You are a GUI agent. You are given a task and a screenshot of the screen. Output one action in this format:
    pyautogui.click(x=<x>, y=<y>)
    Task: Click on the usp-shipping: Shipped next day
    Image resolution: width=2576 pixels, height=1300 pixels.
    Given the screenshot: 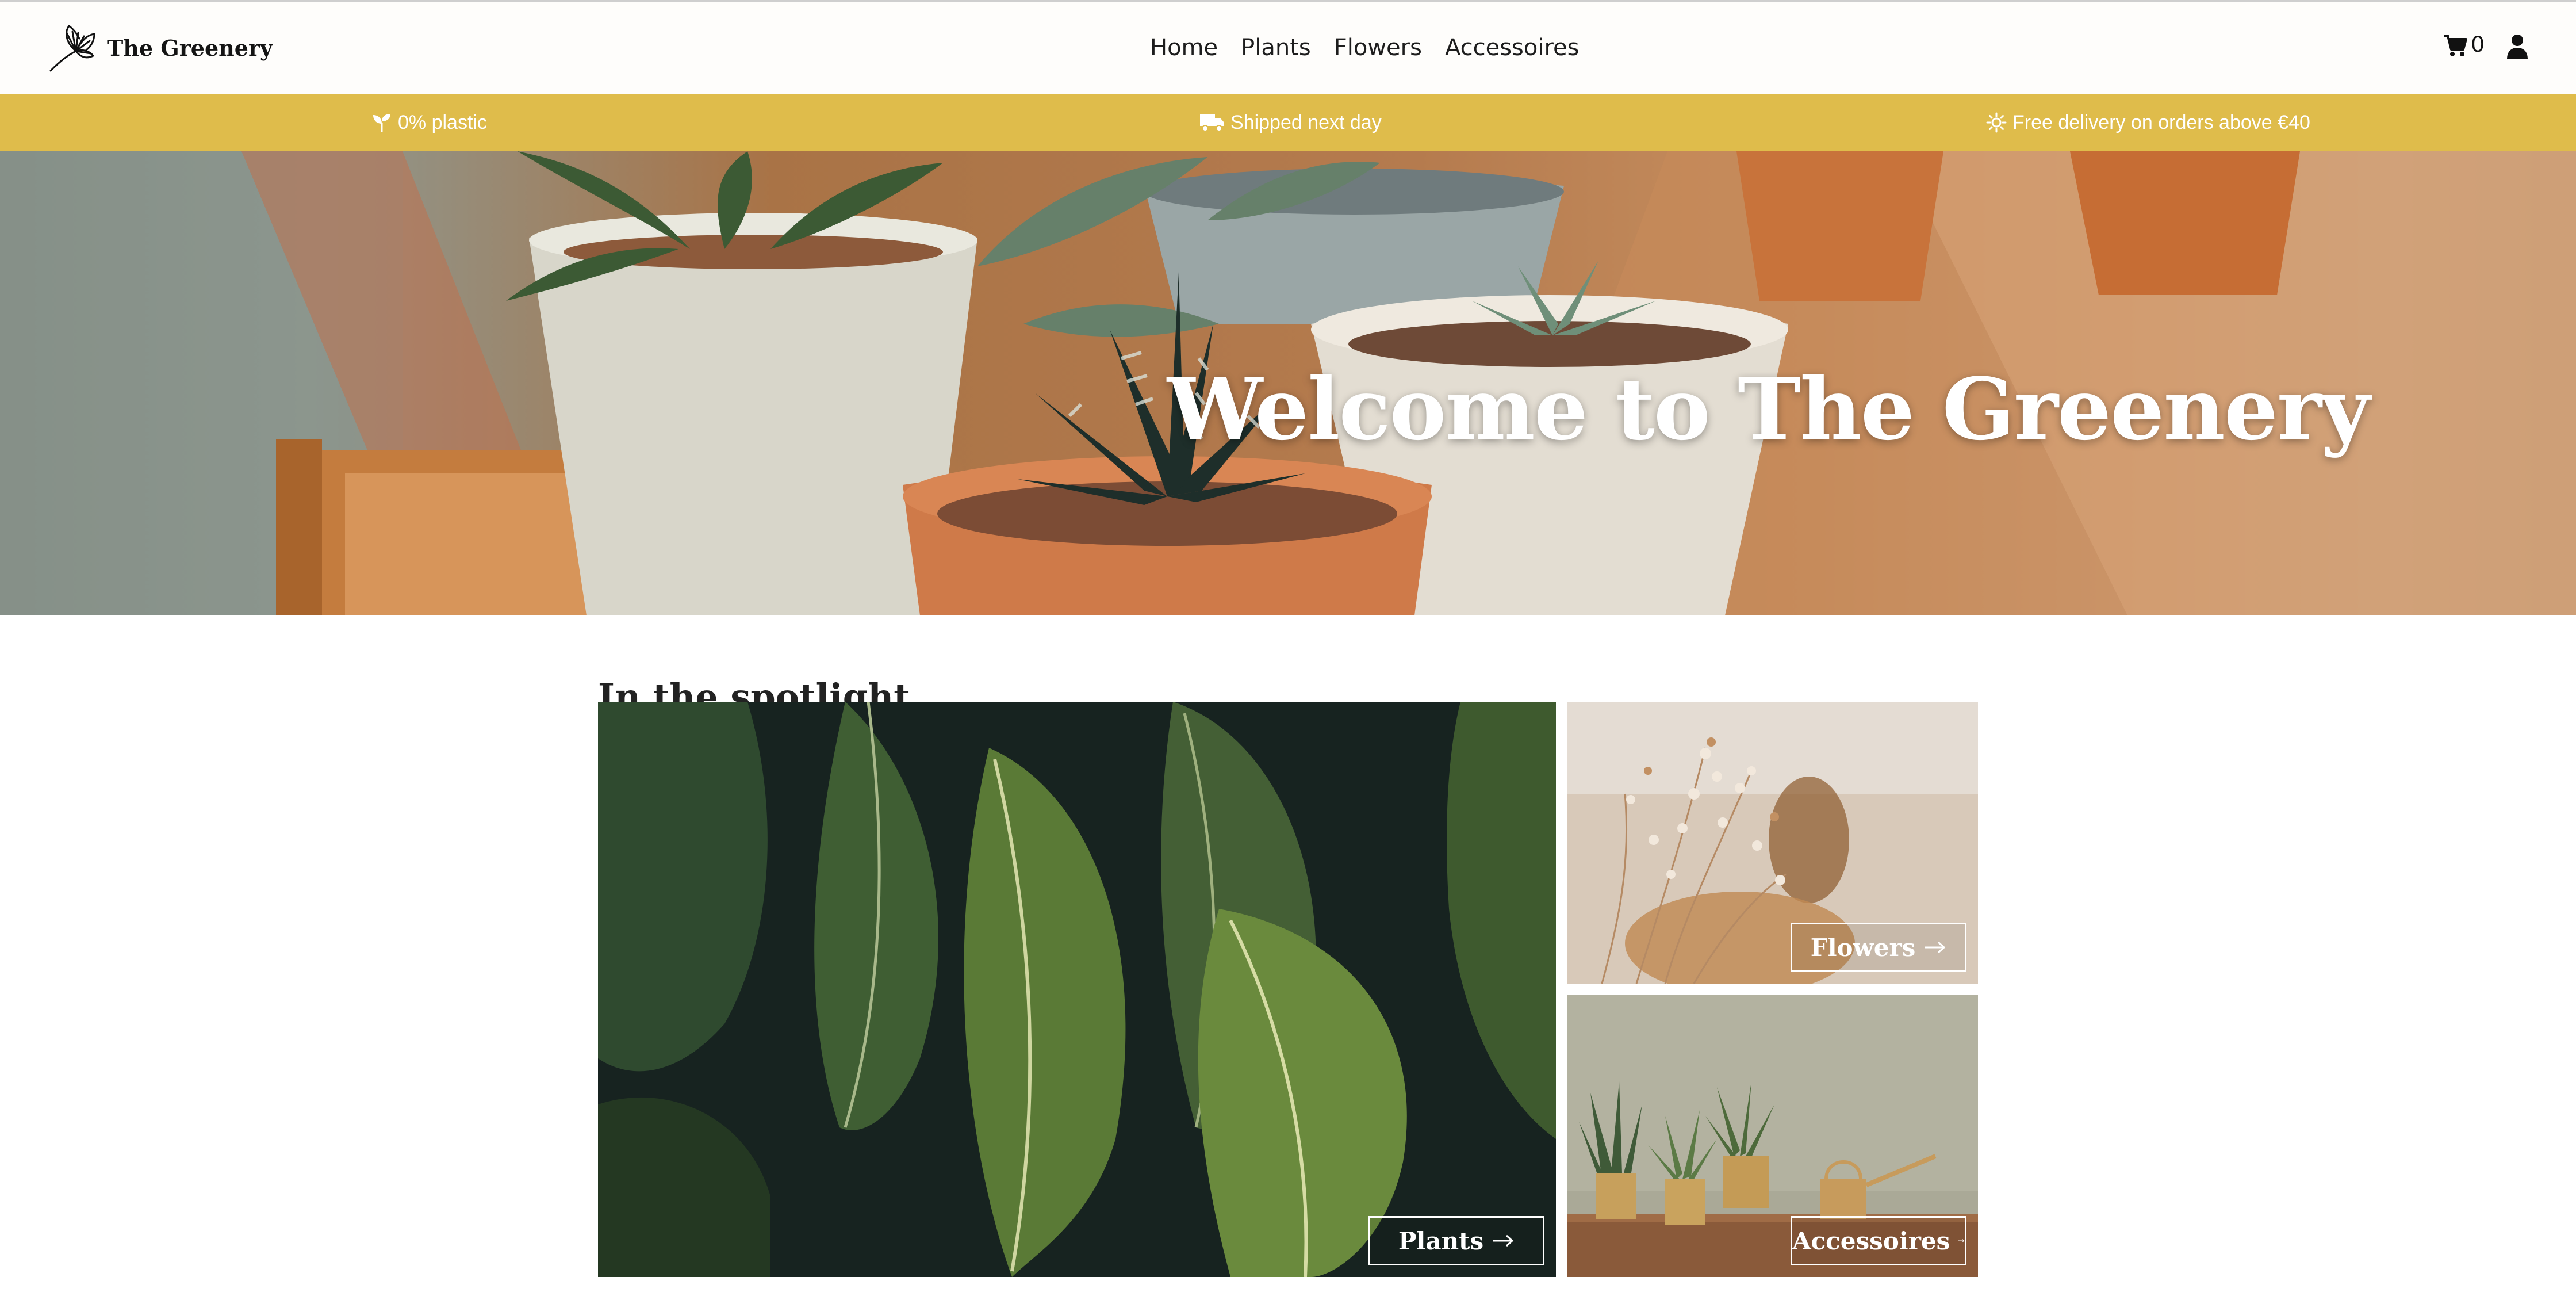 What is the action you would take?
    pyautogui.click(x=1290, y=122)
    